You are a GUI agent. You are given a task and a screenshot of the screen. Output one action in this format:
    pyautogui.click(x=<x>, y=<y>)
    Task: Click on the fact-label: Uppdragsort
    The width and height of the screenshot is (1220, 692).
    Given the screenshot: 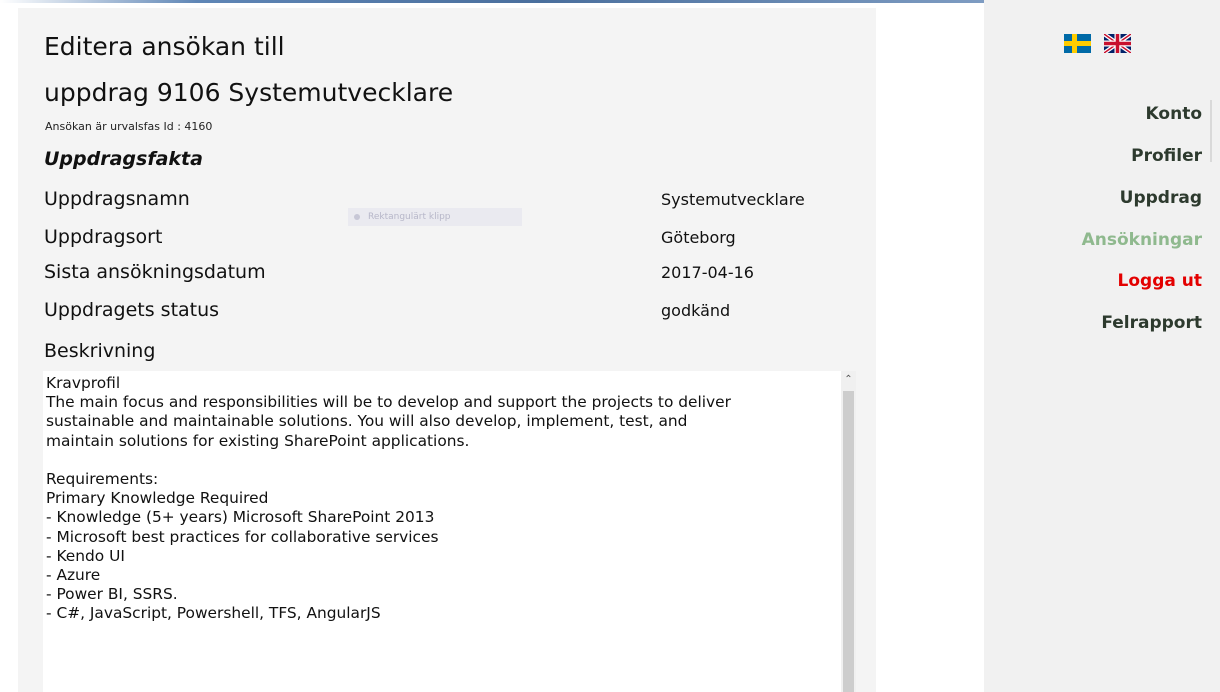 What is the action you would take?
    pyautogui.click(x=103, y=237)
    